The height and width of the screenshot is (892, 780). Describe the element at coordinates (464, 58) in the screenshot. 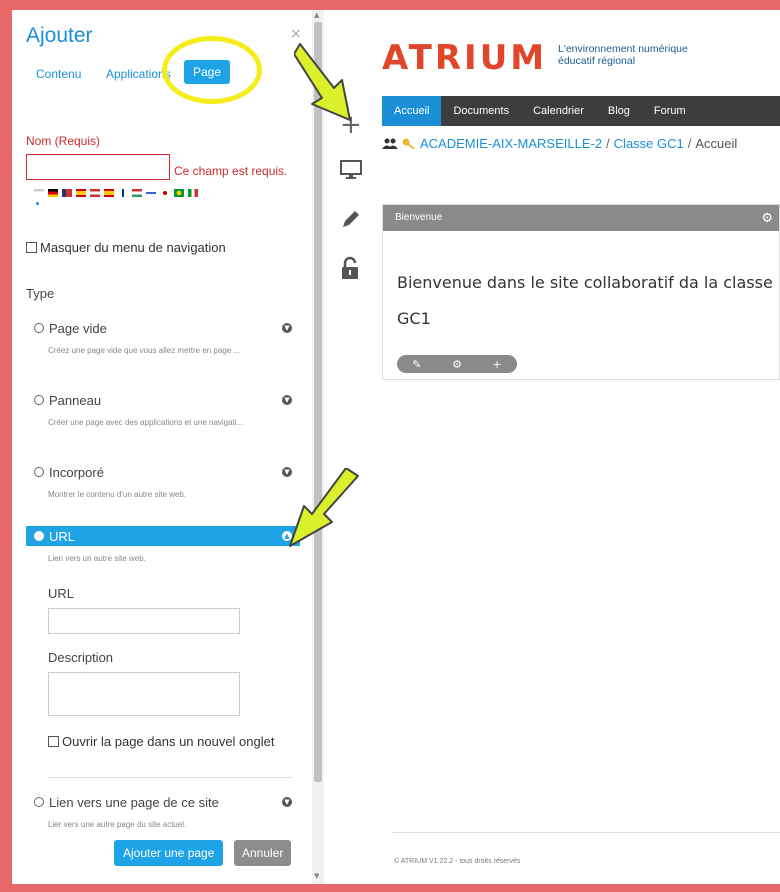

I see `atrium-logo: ATRIUM` at that location.